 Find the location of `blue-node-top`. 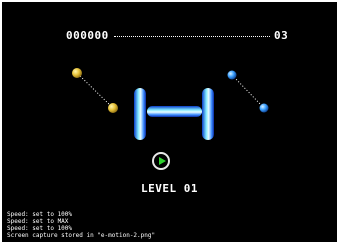

blue-node-top is located at coordinates (232, 75).